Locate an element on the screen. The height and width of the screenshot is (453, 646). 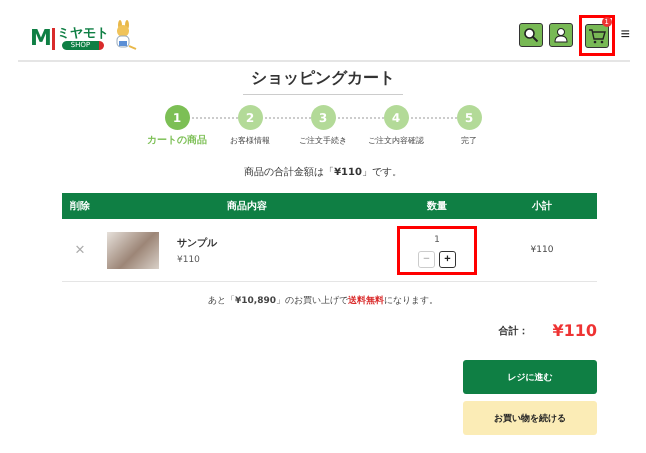
search-icon is located at coordinates (530, 35).